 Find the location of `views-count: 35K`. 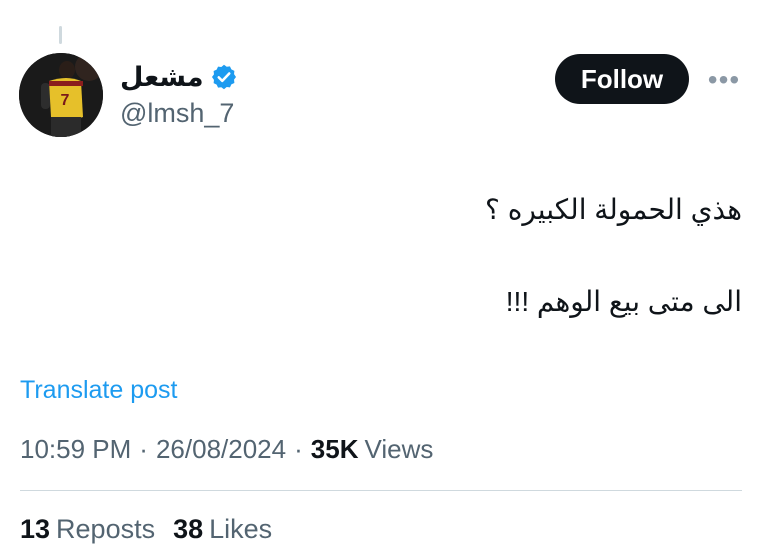

views-count: 35K is located at coordinates (334, 449).